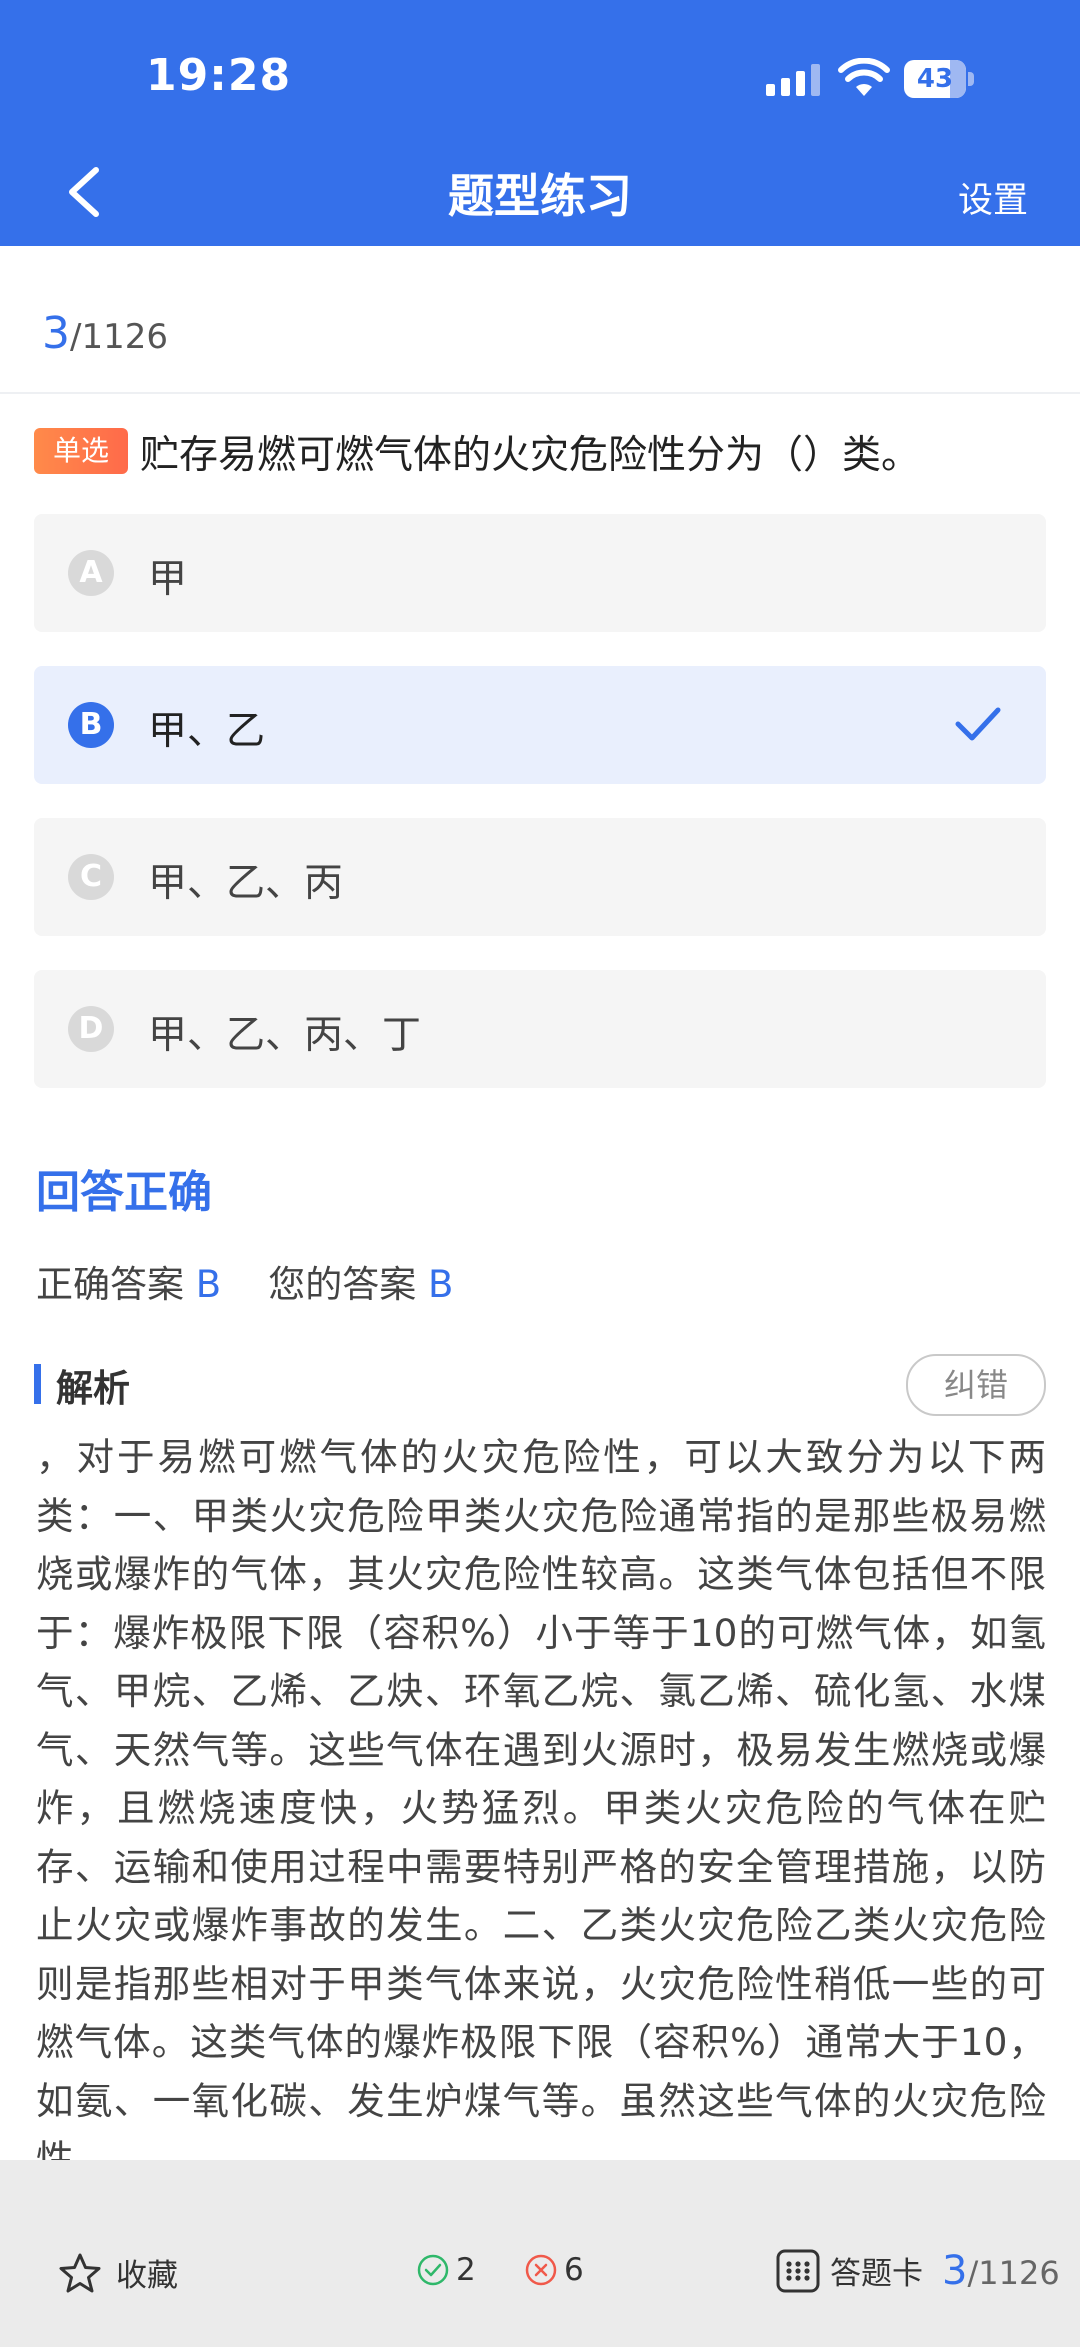 The image size is (1080, 2347). I want to click on favorite-button: 收藏, so click(118, 2272).